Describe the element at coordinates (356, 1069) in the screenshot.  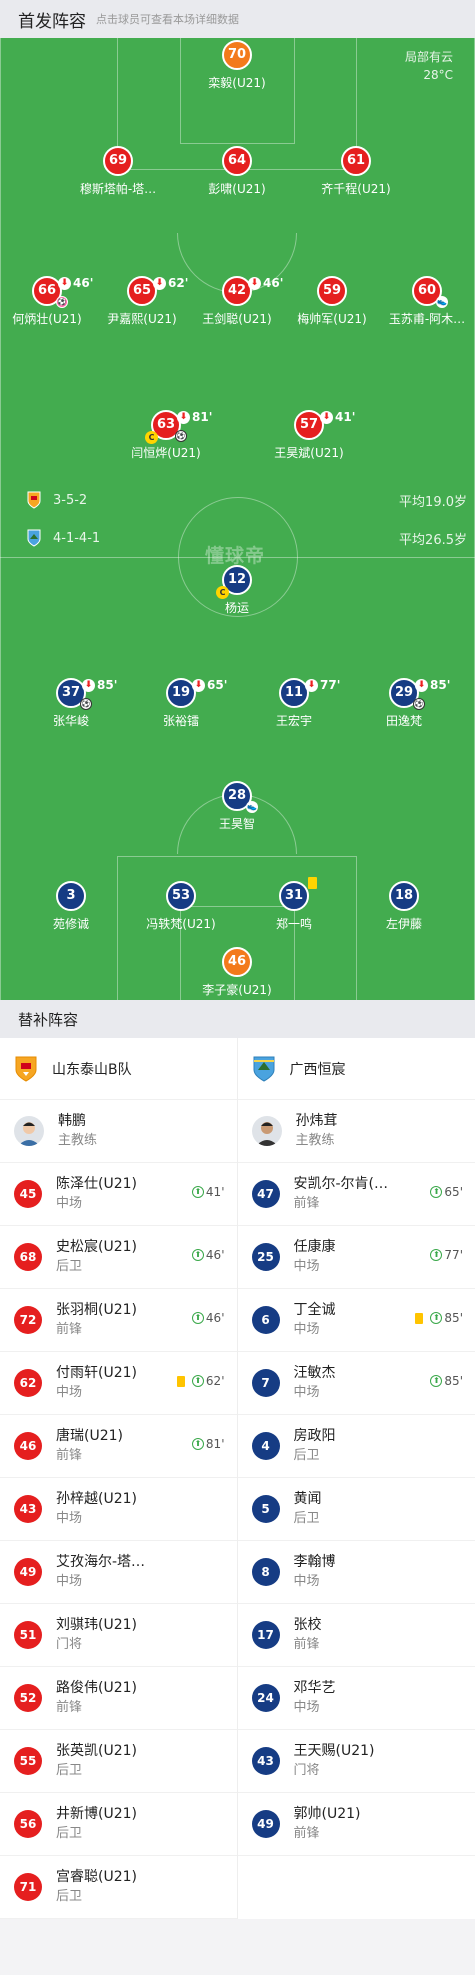
I see `right-team-row: 广西恒宸` at that location.